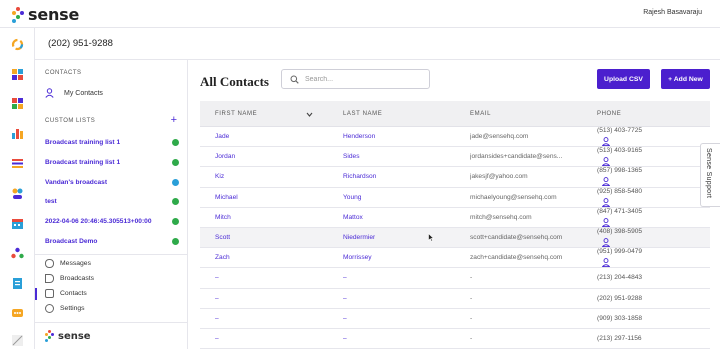 The image size is (720, 349). Describe the element at coordinates (68, 263) in the screenshot. I see `nav-item-messages: Messages` at that location.